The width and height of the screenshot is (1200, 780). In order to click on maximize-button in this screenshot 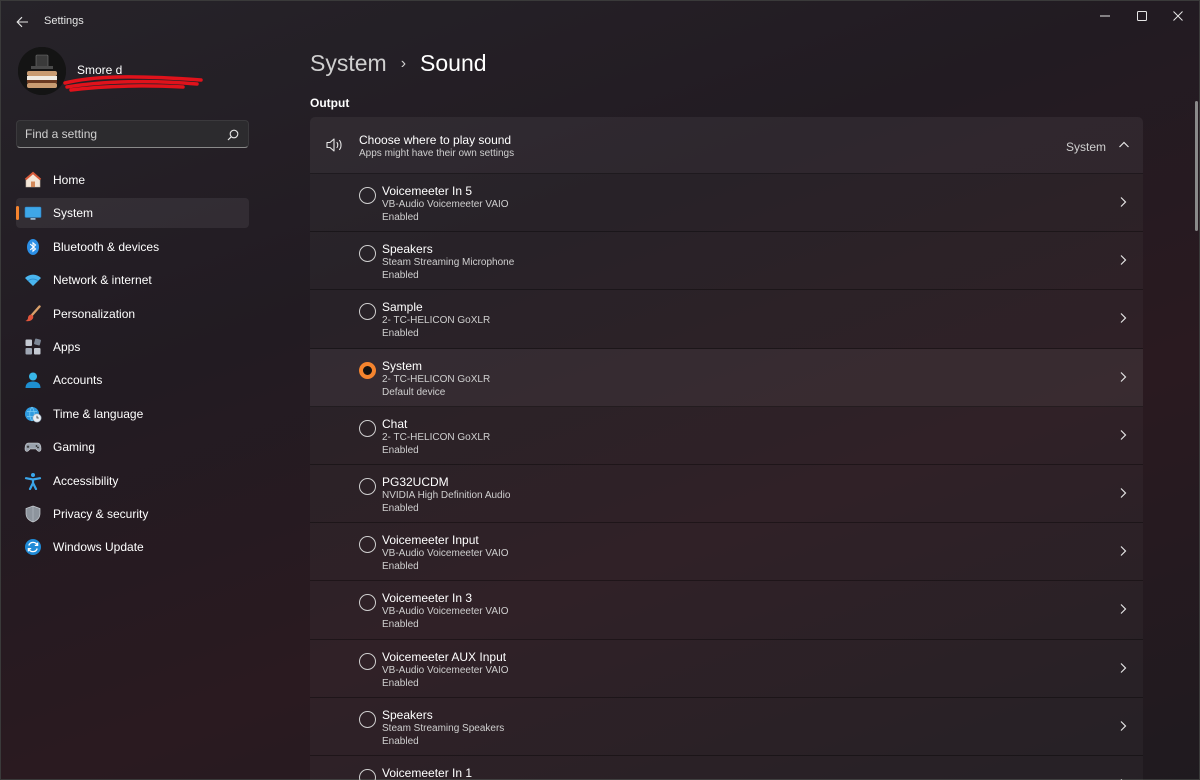, I will do `click(1142, 16)`.